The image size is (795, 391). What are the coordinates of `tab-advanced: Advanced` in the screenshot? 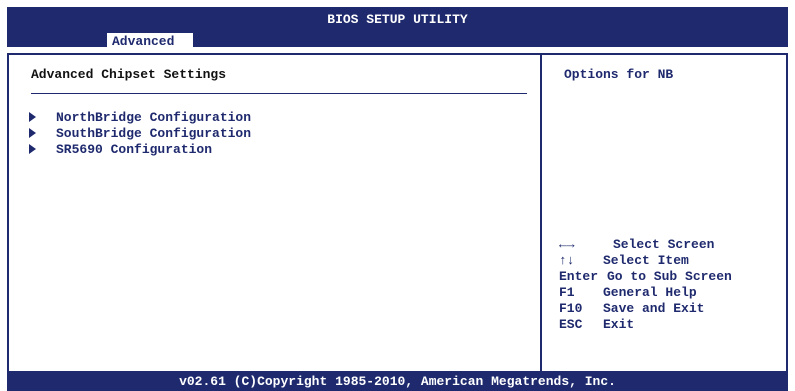 It's located at (150, 42).